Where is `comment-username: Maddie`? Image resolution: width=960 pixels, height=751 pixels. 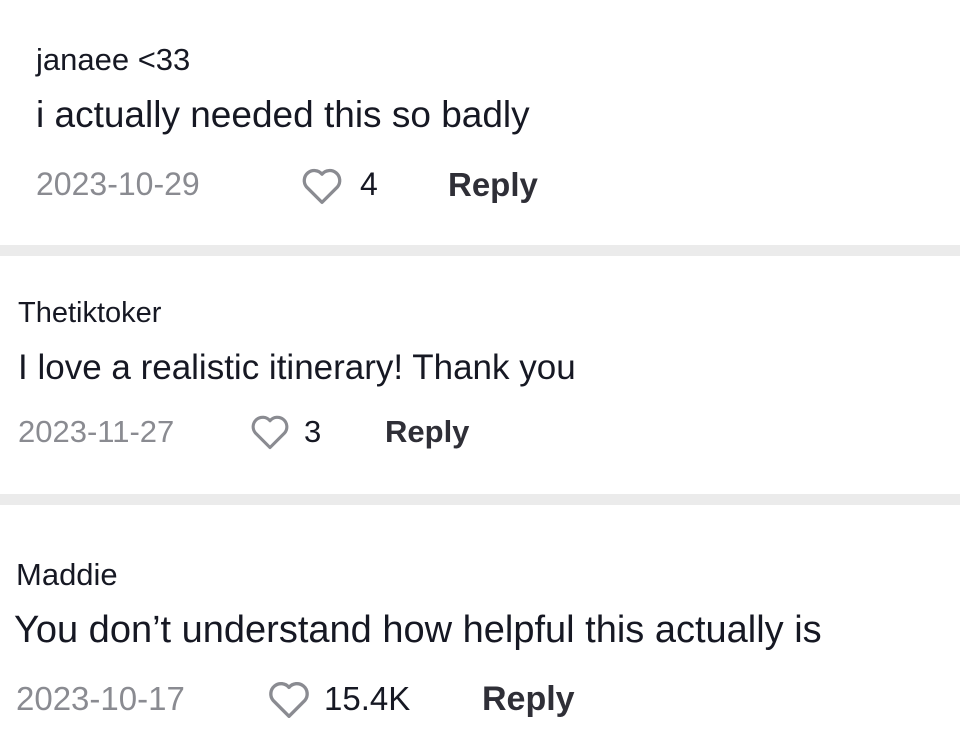
comment-username: Maddie is located at coordinates (67, 574).